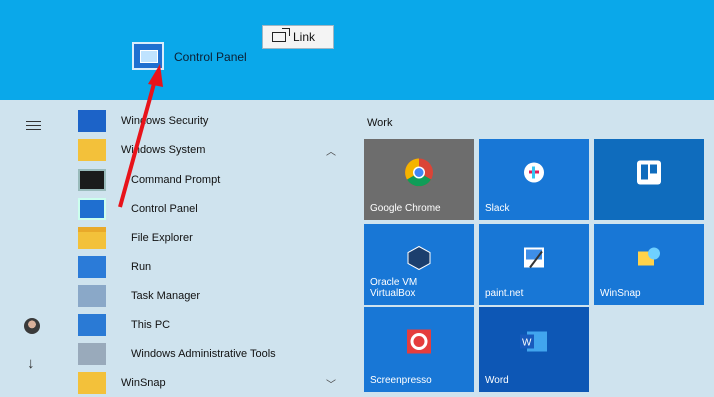  I want to click on chevron-down-icon: ﹀, so click(331, 383).